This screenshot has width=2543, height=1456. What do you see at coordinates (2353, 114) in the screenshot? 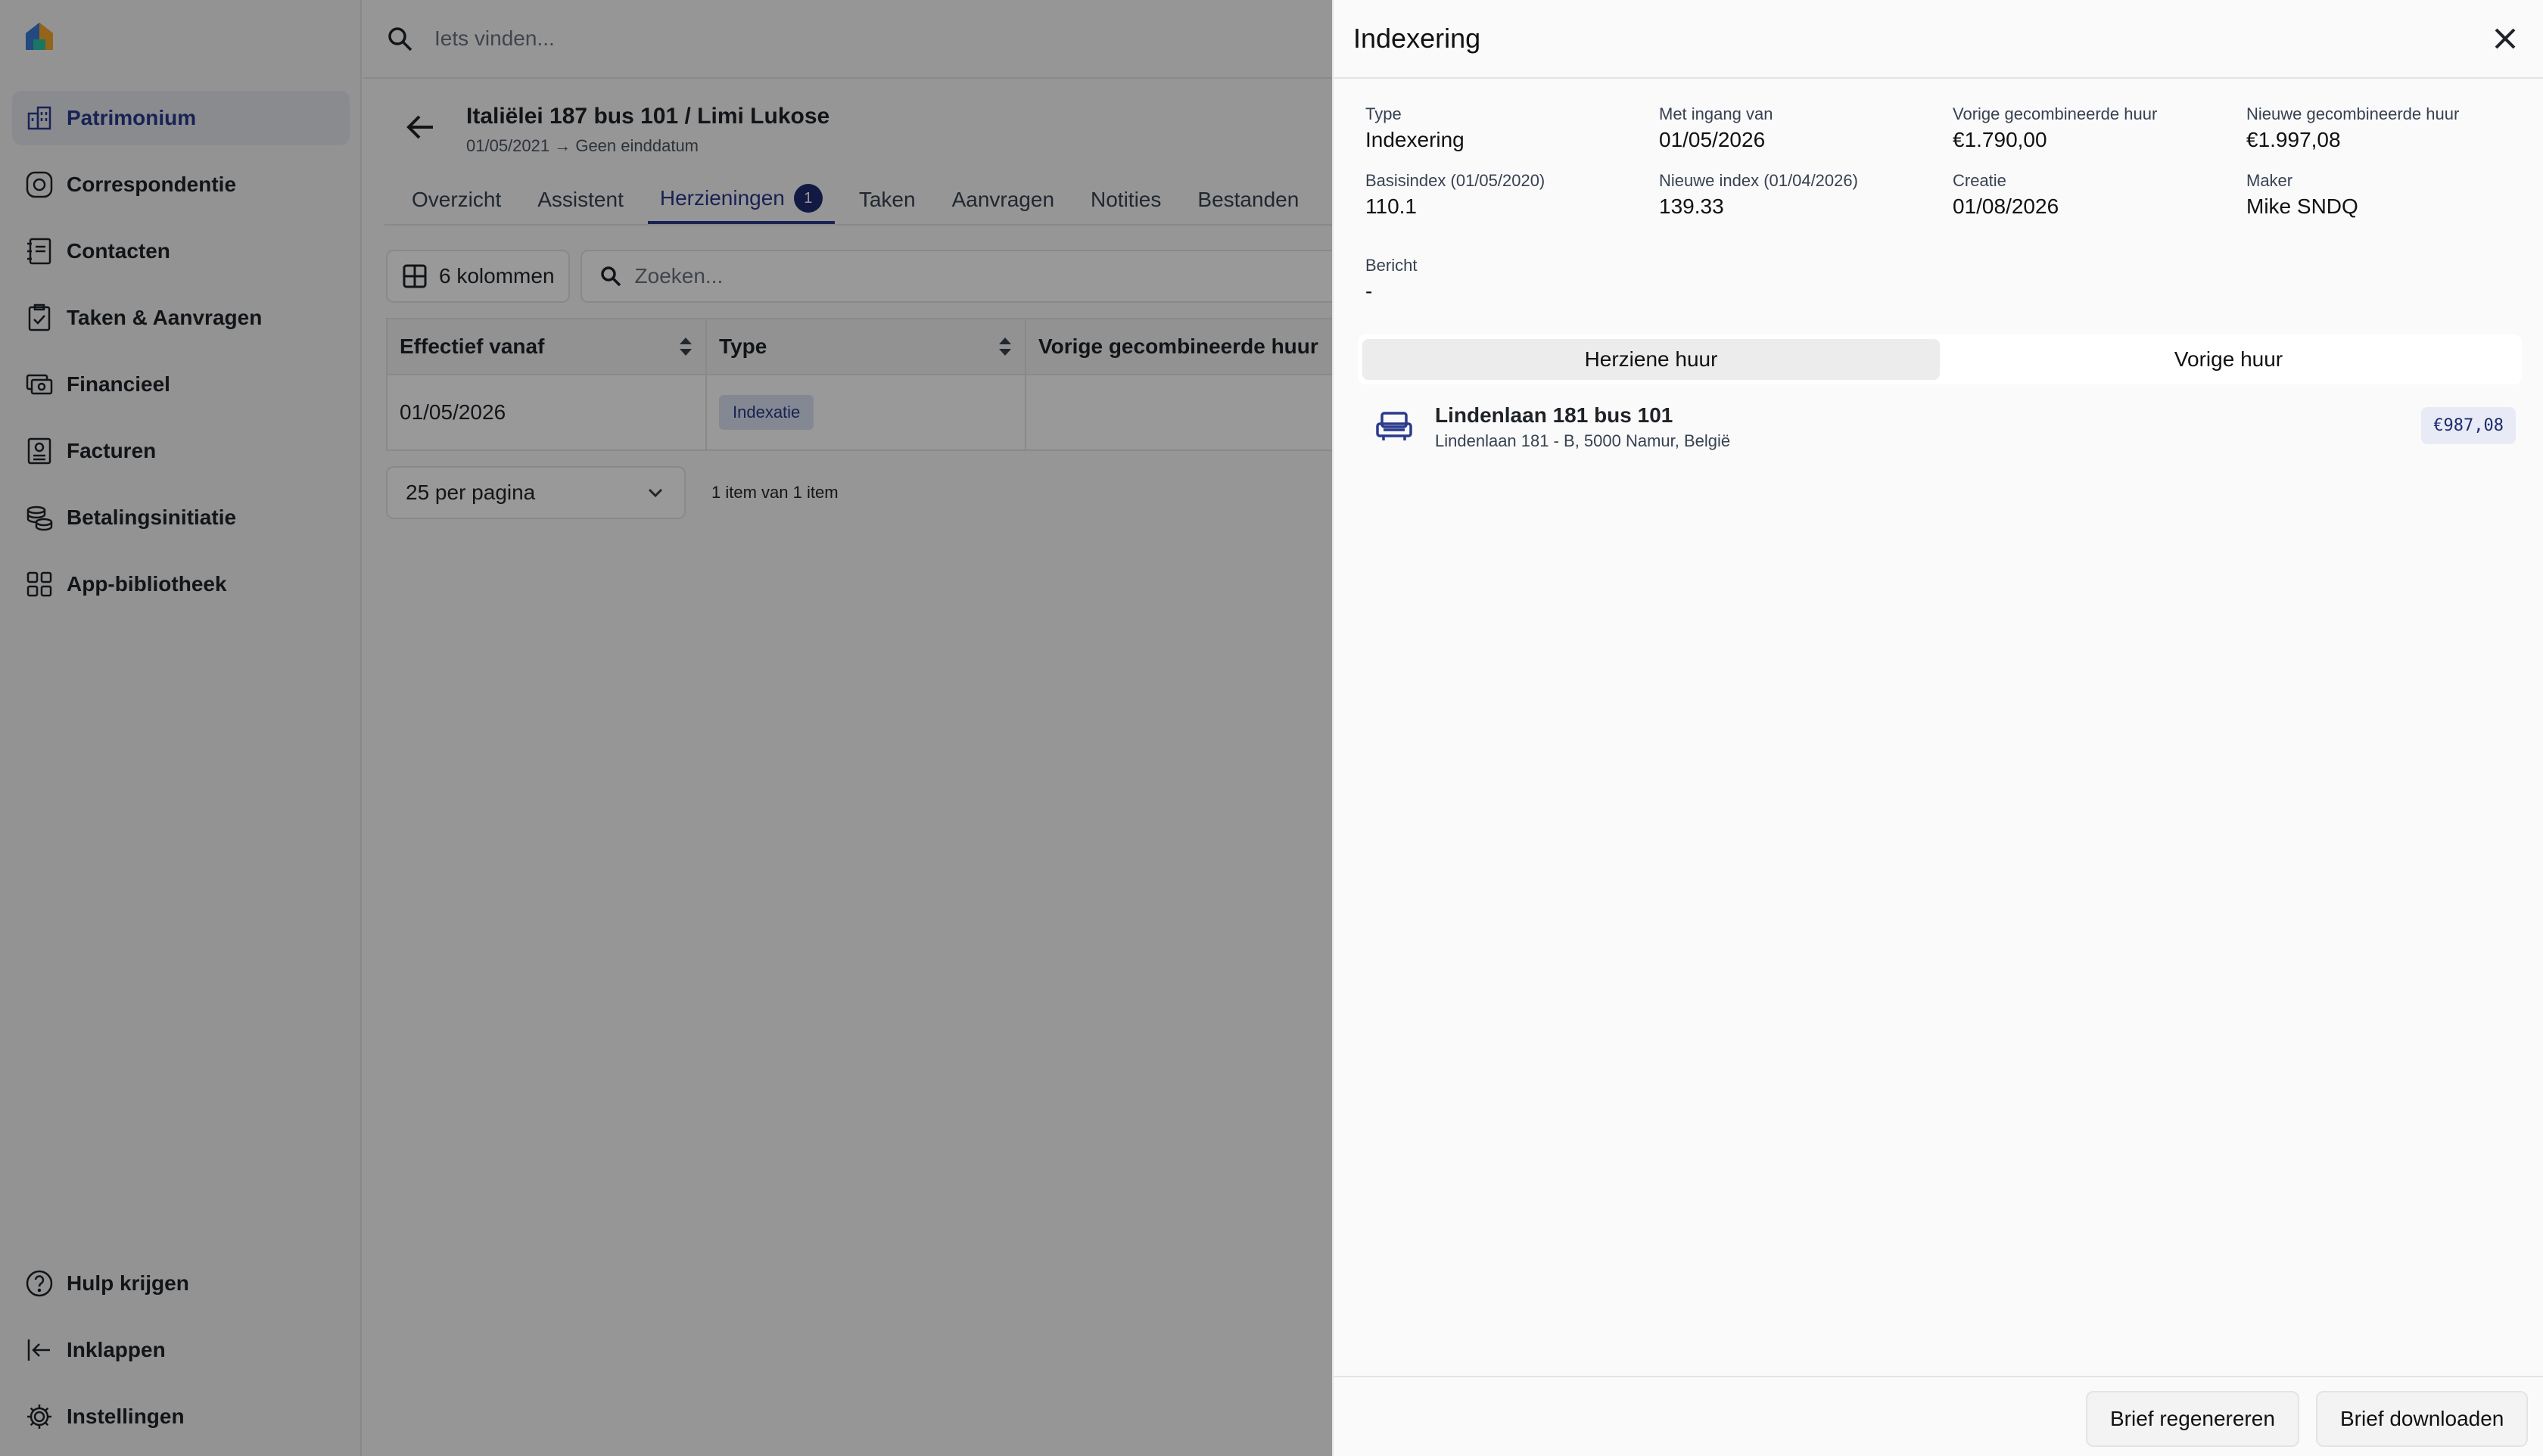
I see `field-label: Nieuwe gecombineerde huur` at bounding box center [2353, 114].